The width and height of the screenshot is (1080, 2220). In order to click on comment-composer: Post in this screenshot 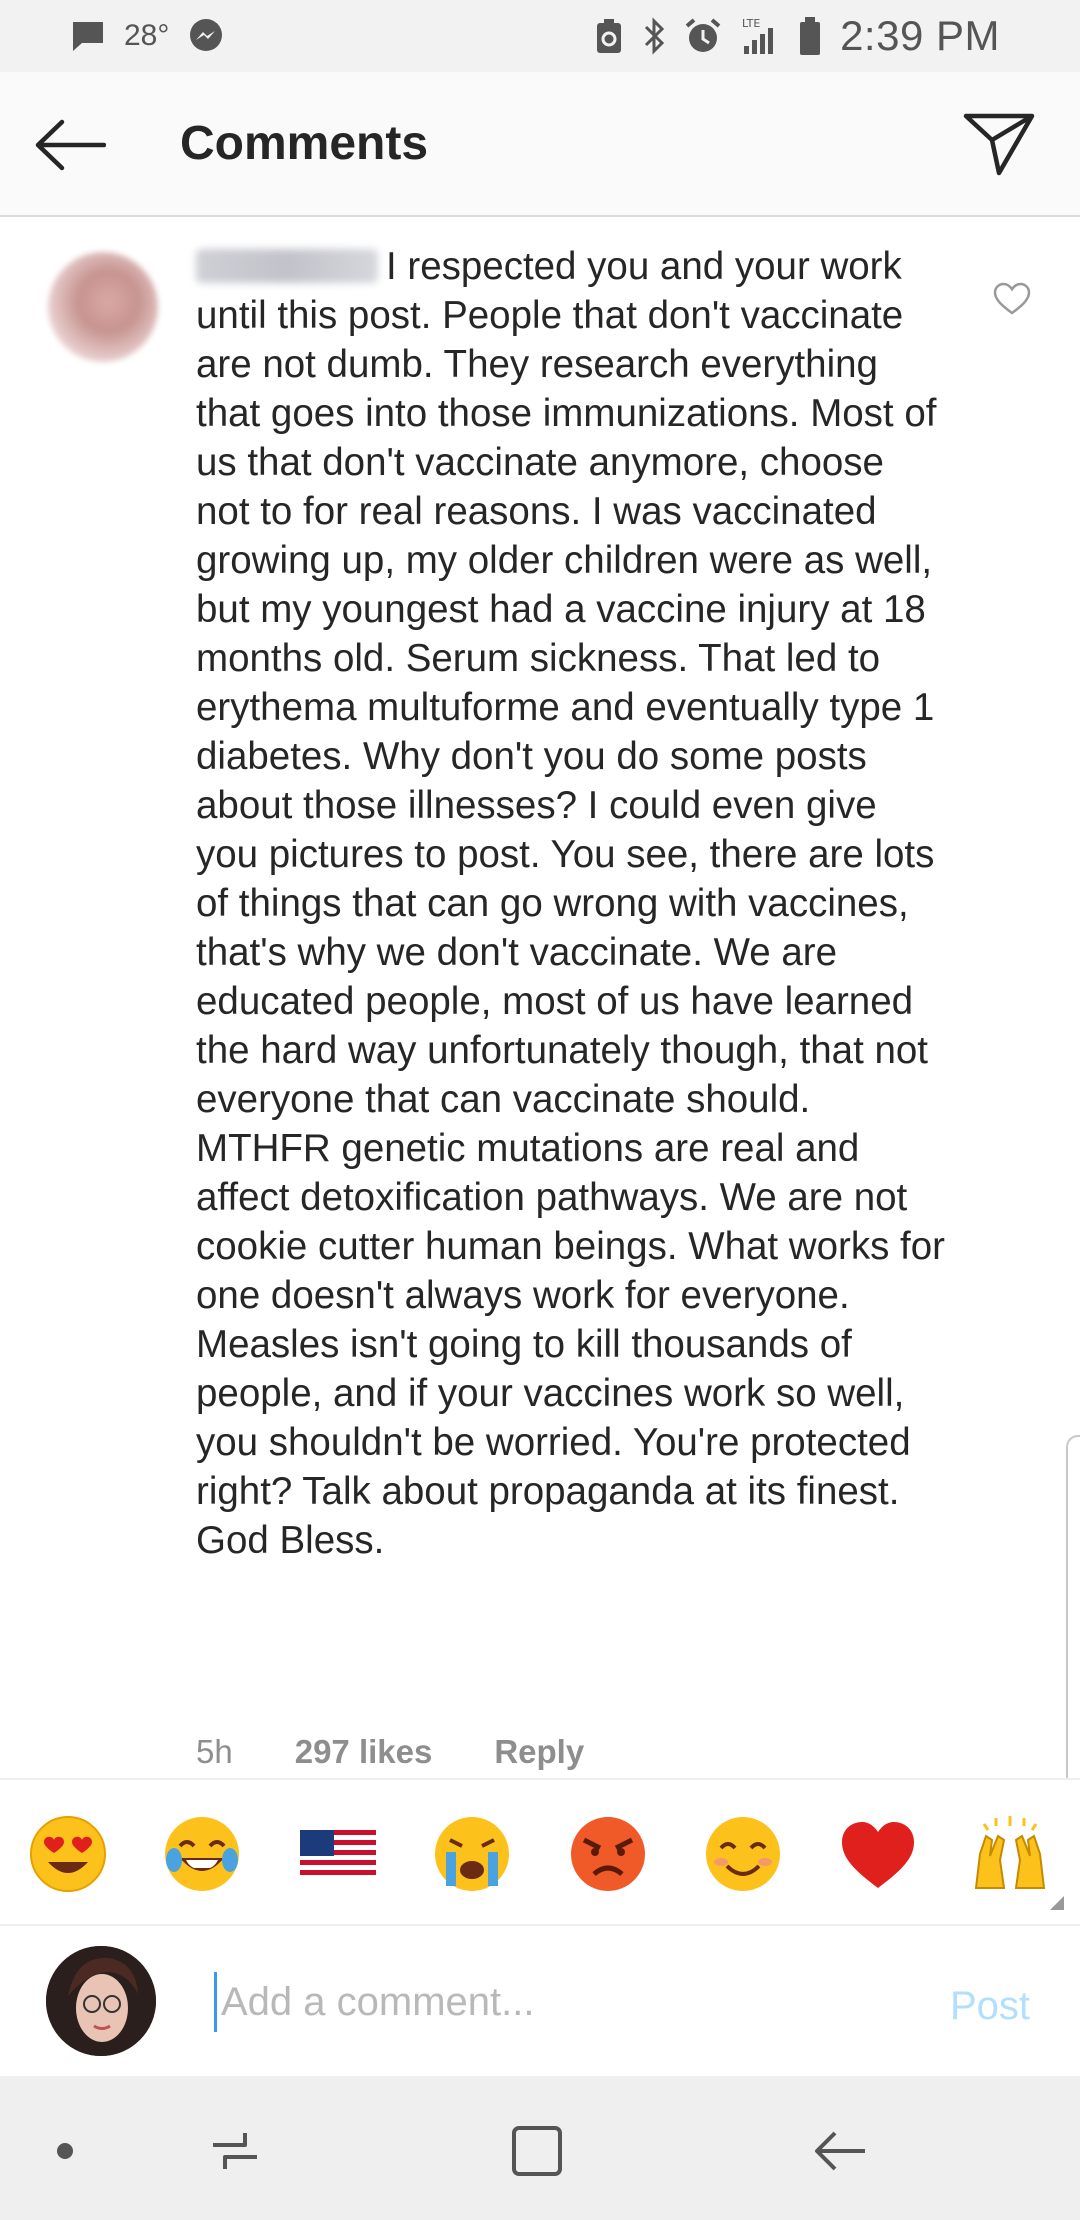, I will do `click(540, 2001)`.